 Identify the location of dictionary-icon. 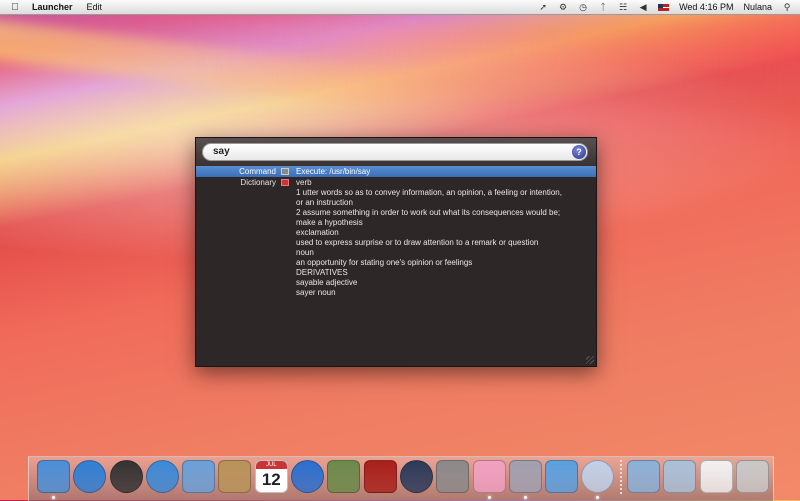
(285, 182).